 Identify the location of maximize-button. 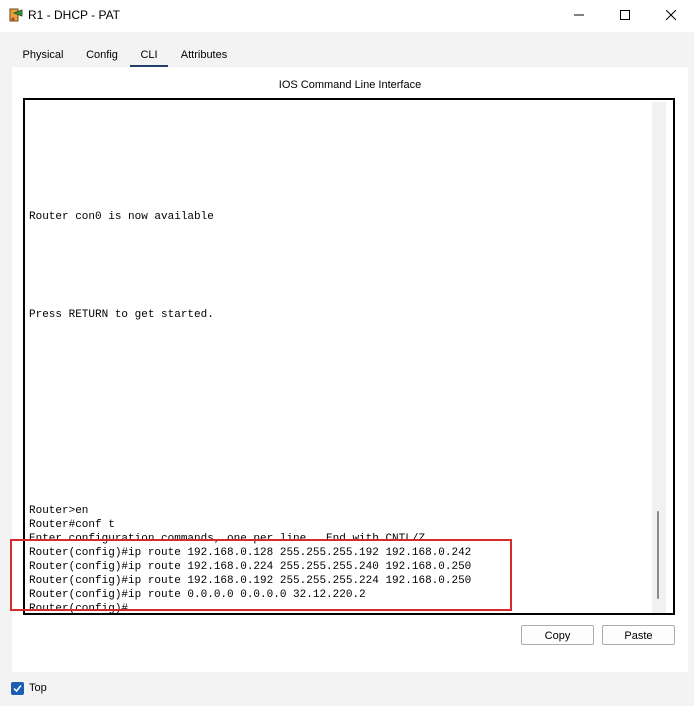
(625, 15).